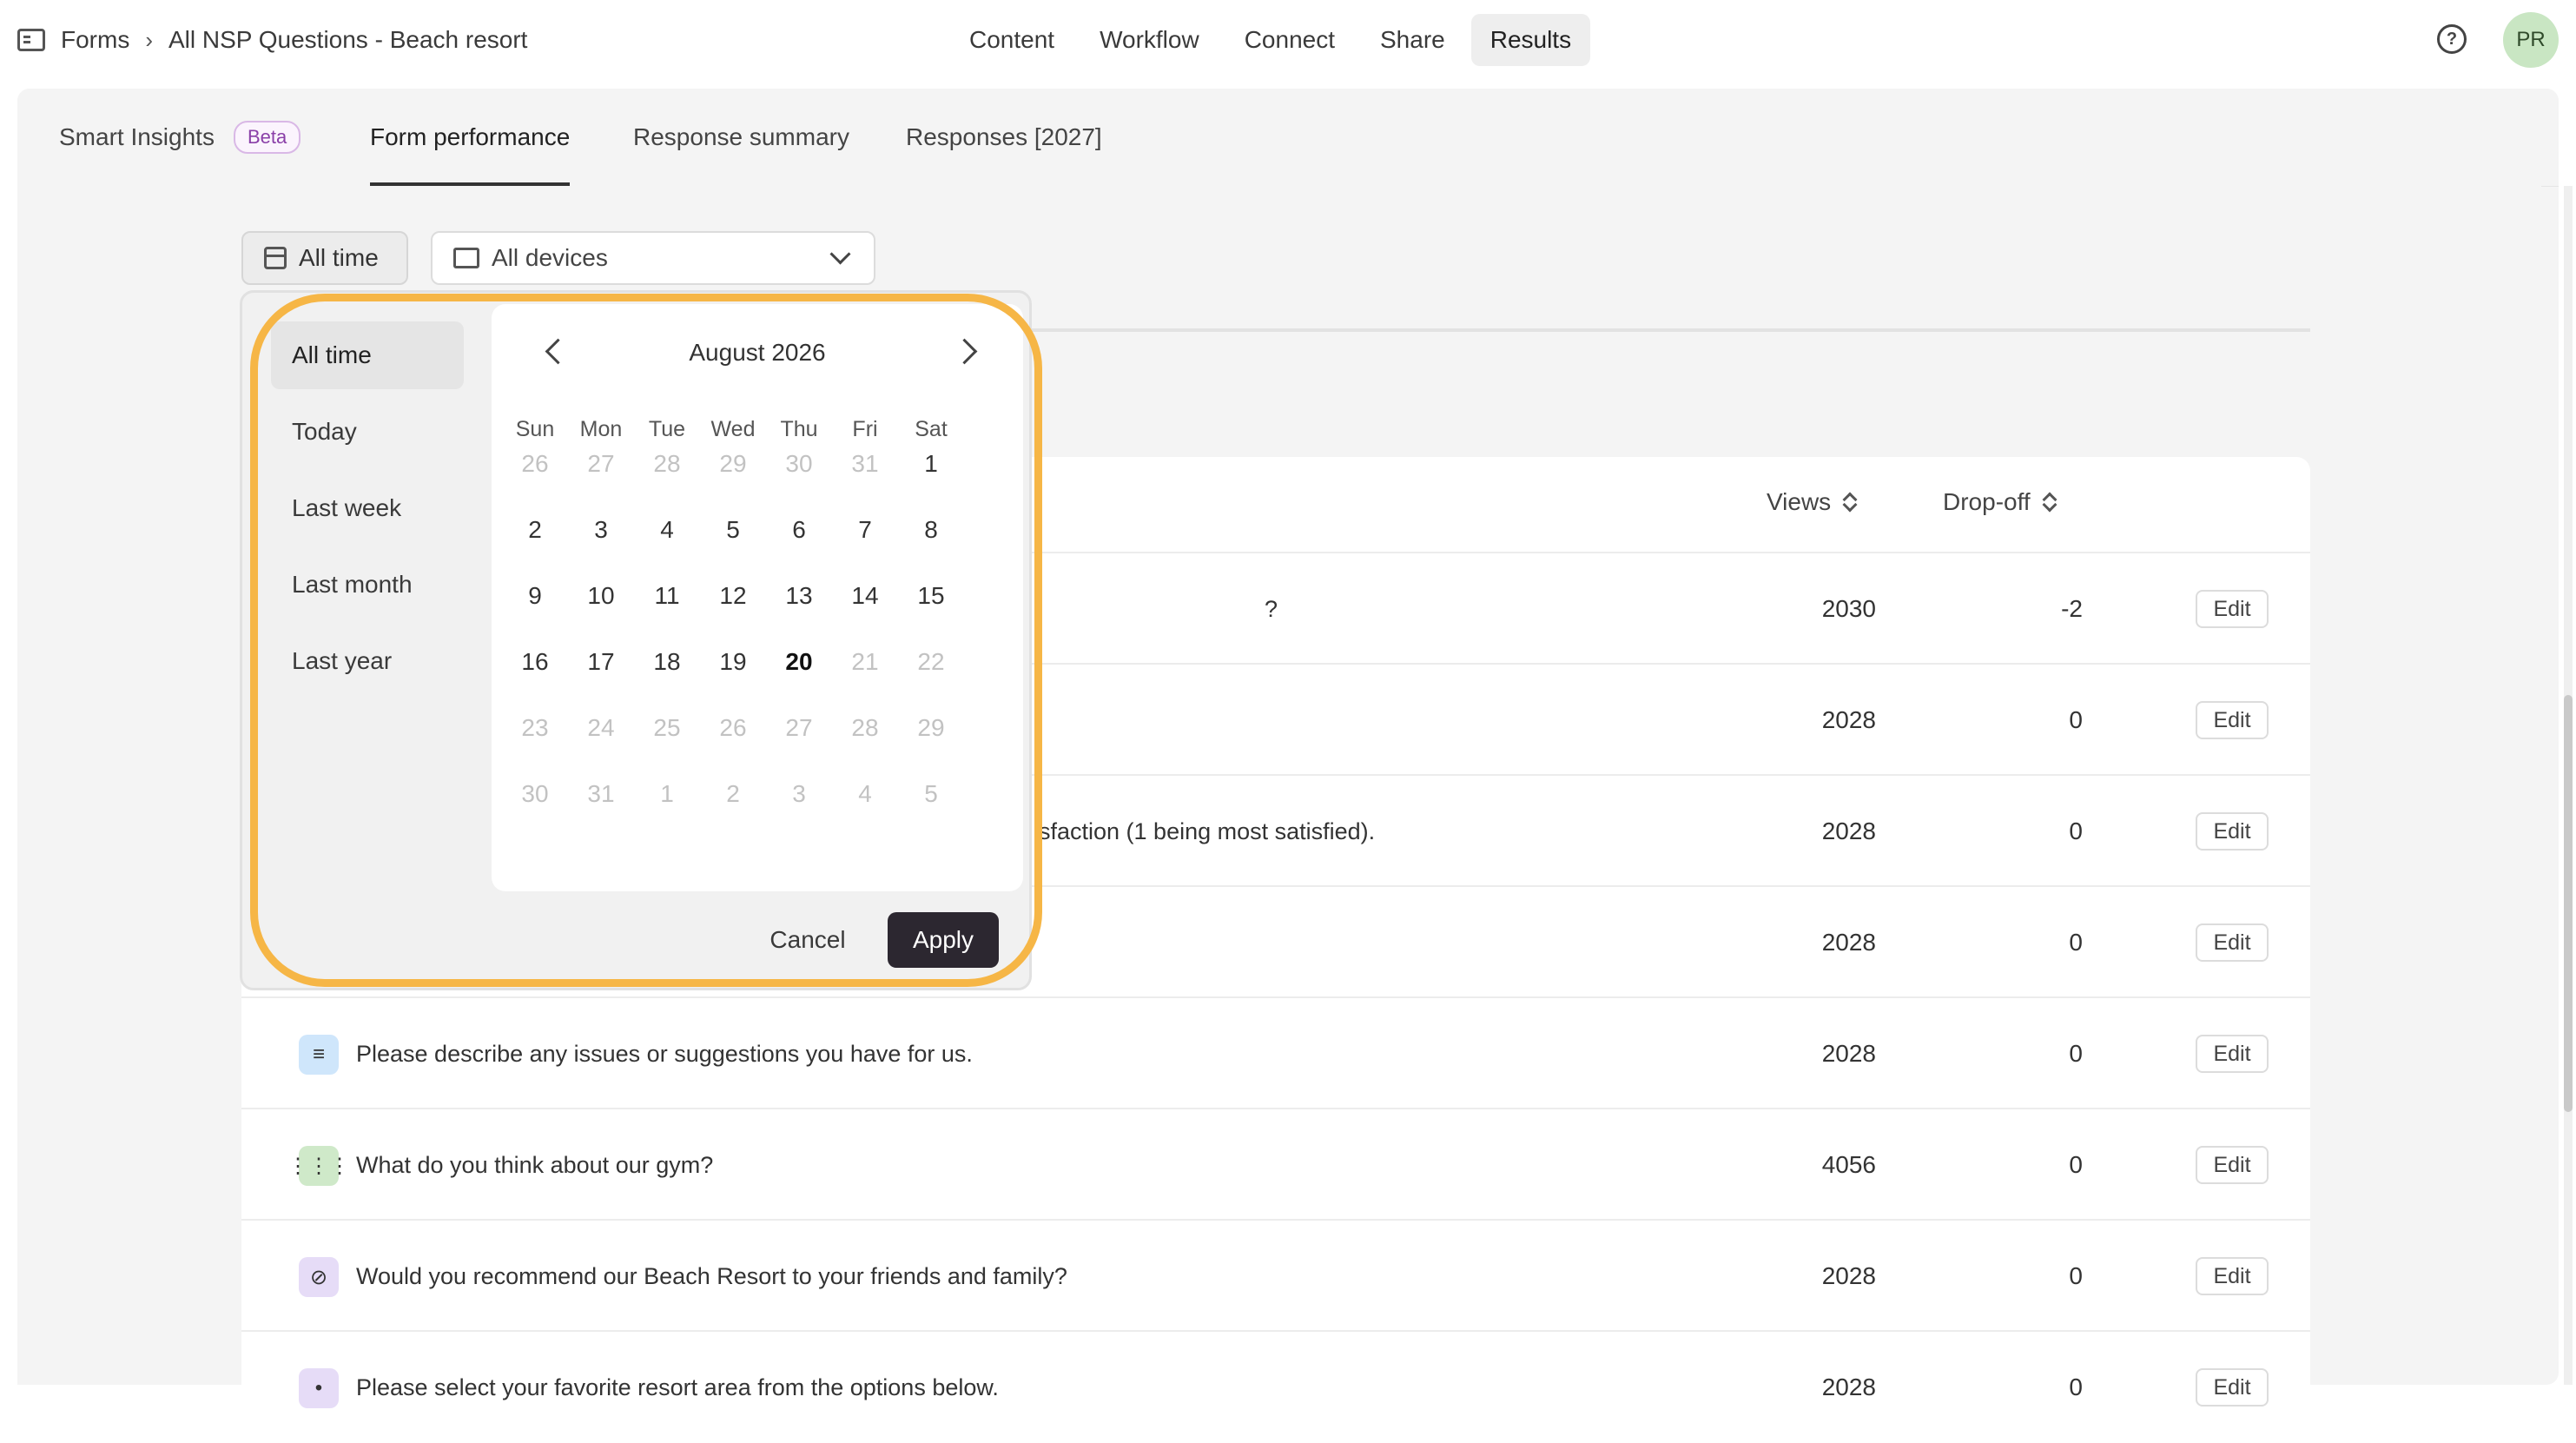 This screenshot has height=1443, width=2576. What do you see at coordinates (535, 530) in the screenshot?
I see `calendar-day: 2` at bounding box center [535, 530].